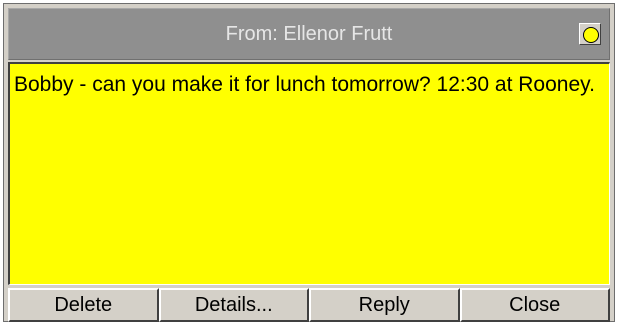 The width and height of the screenshot is (621, 331). I want to click on title-bar-button, so click(590, 34).